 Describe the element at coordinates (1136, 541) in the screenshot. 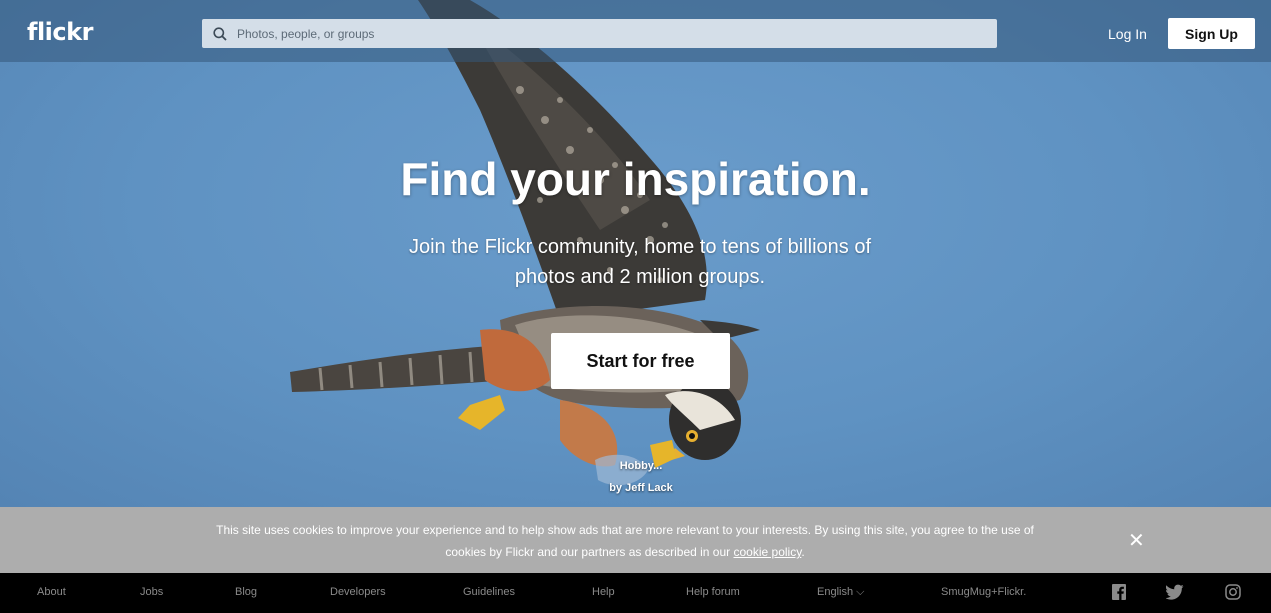

I see `close-icon: ✕` at that location.